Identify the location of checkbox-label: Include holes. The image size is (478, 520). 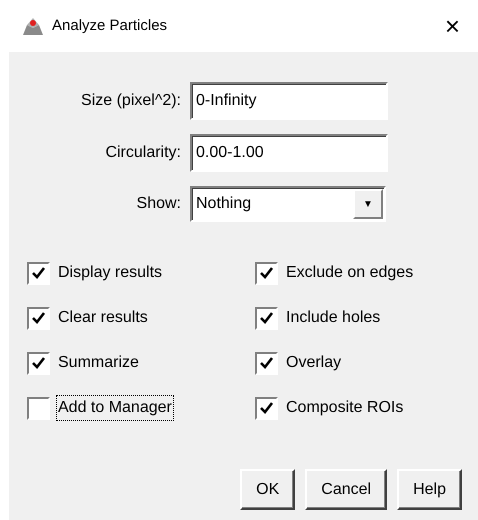
(333, 318).